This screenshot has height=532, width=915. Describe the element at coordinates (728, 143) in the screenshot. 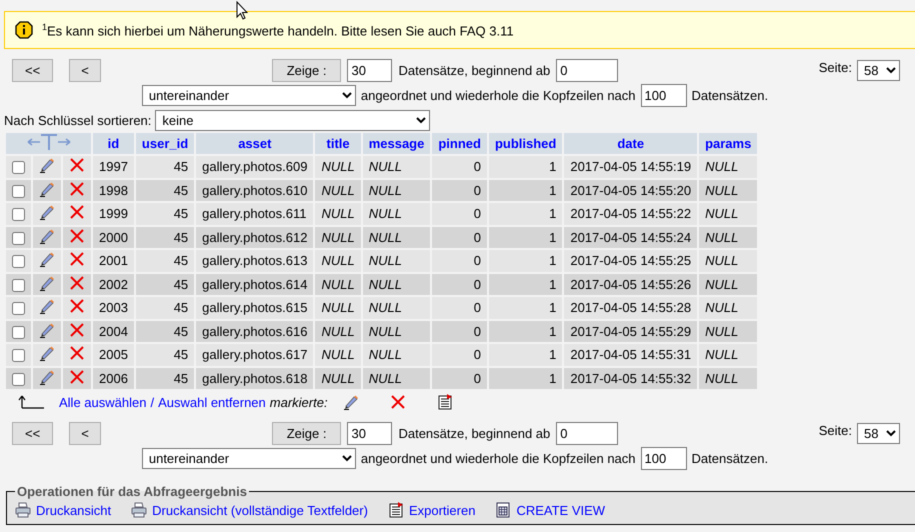

I see `column-header: params` at that location.